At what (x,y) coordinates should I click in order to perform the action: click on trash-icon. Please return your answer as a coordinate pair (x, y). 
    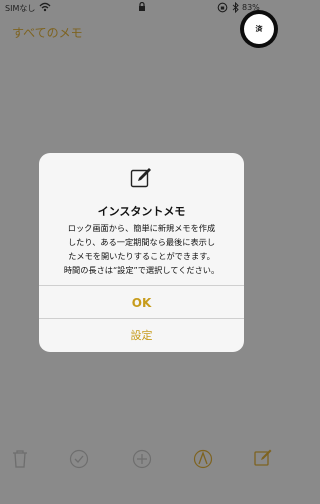
    Looking at the image, I should click on (20, 459).